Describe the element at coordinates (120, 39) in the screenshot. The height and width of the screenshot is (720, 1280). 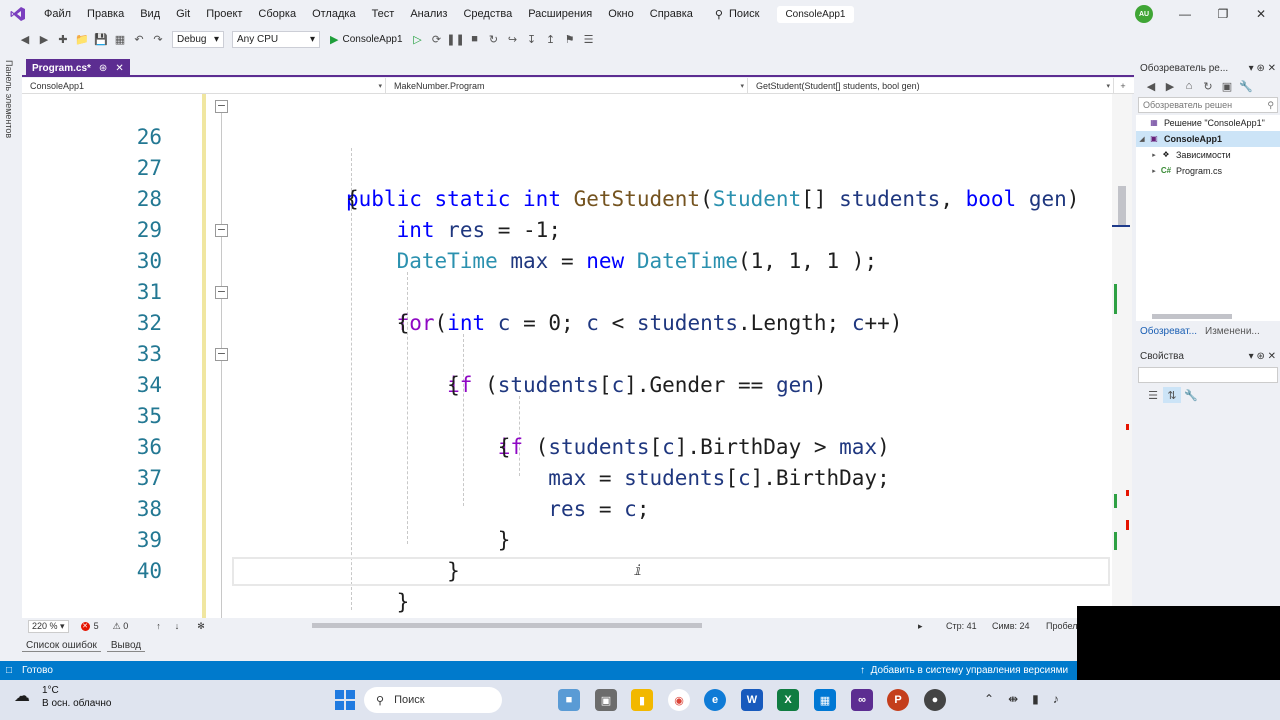
I see `save-all-icon: ▦` at that location.